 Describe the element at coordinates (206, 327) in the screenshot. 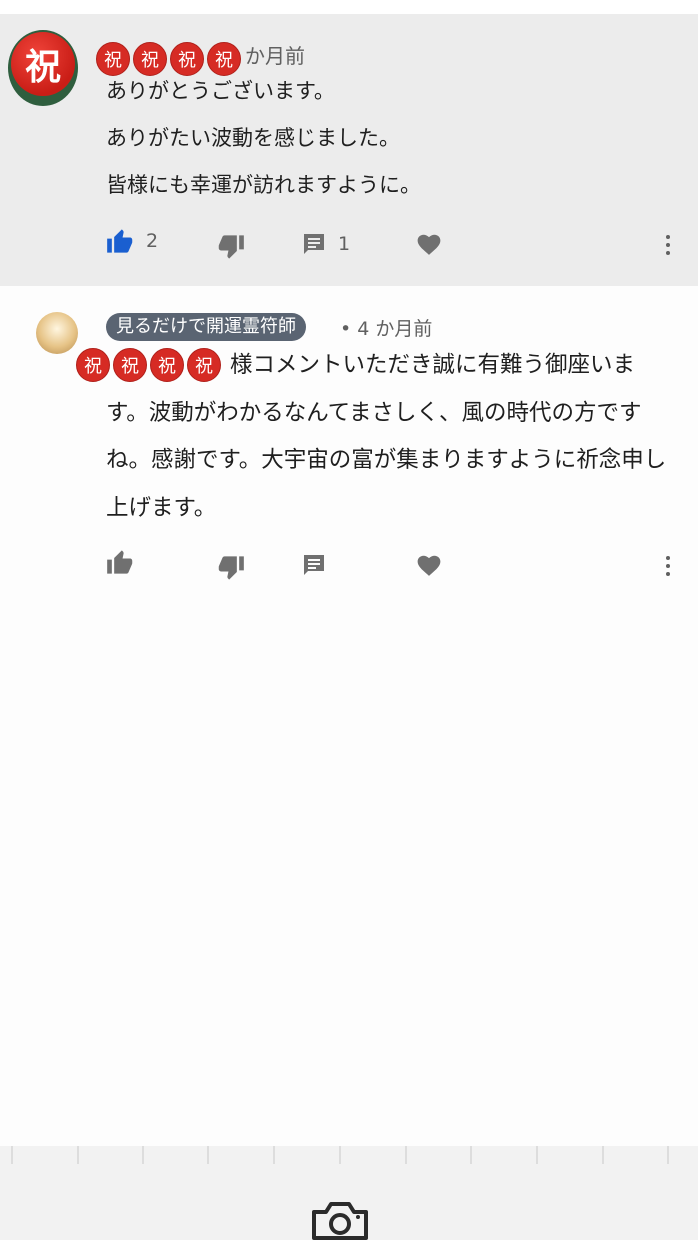

I see `author-name-chip: 見るだけで開運霊符師` at that location.